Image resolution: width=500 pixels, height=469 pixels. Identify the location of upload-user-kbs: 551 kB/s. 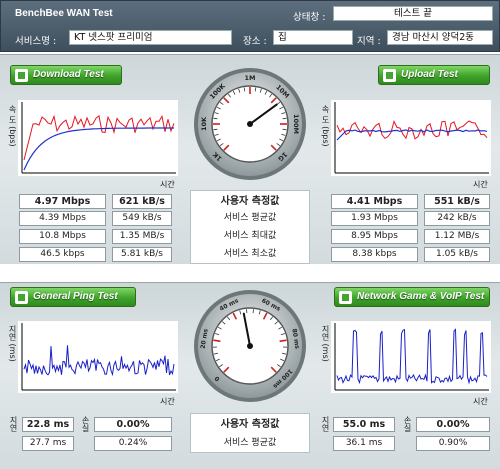
(457, 201).